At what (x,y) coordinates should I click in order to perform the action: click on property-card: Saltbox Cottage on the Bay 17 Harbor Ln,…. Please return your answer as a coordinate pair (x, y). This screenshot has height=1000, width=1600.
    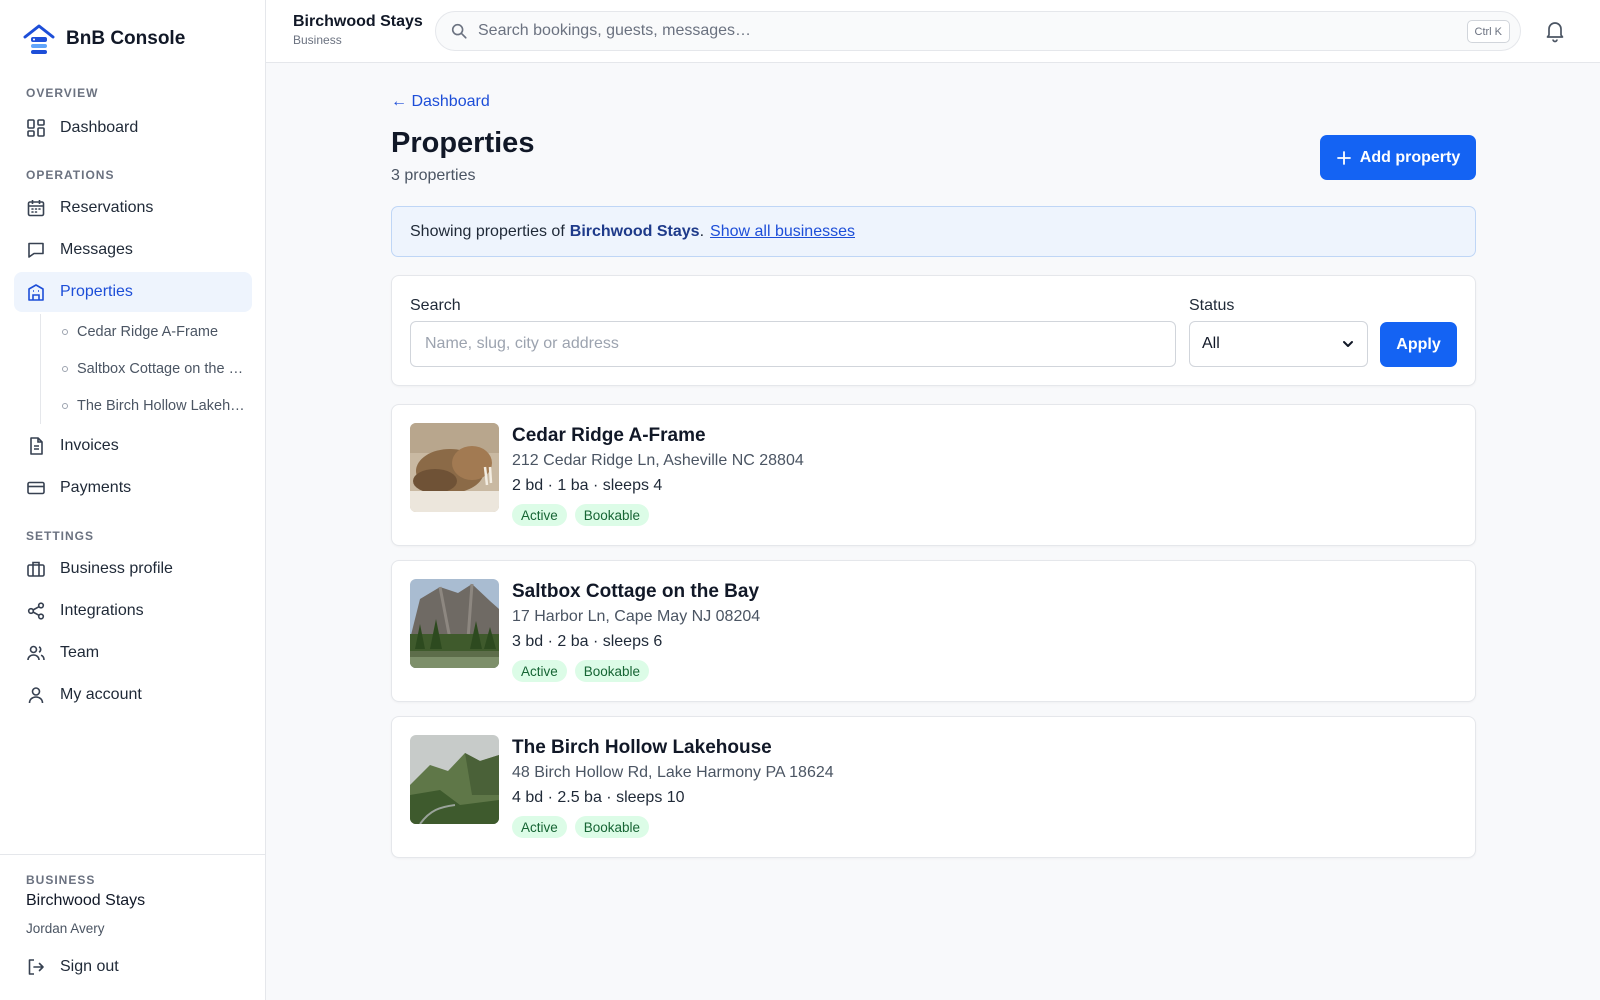
    Looking at the image, I should click on (933, 631).